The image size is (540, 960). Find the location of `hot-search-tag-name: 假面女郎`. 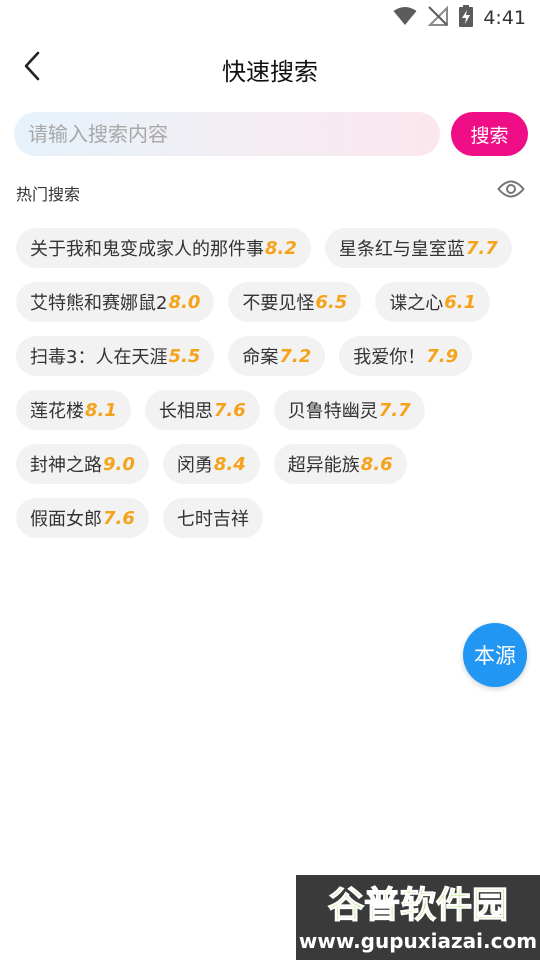

hot-search-tag-name: 假面女郎 is located at coordinates (66, 519).